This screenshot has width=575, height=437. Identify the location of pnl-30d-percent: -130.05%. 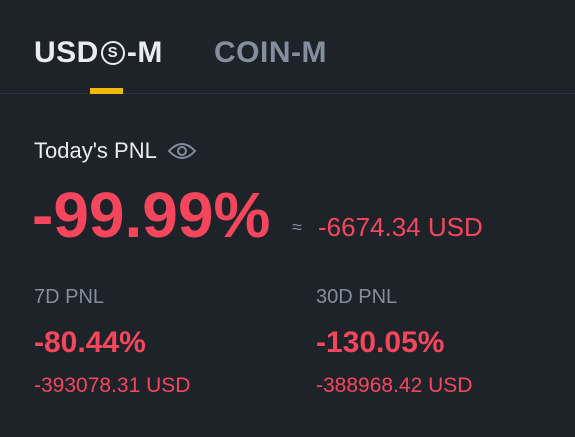
(380, 342).